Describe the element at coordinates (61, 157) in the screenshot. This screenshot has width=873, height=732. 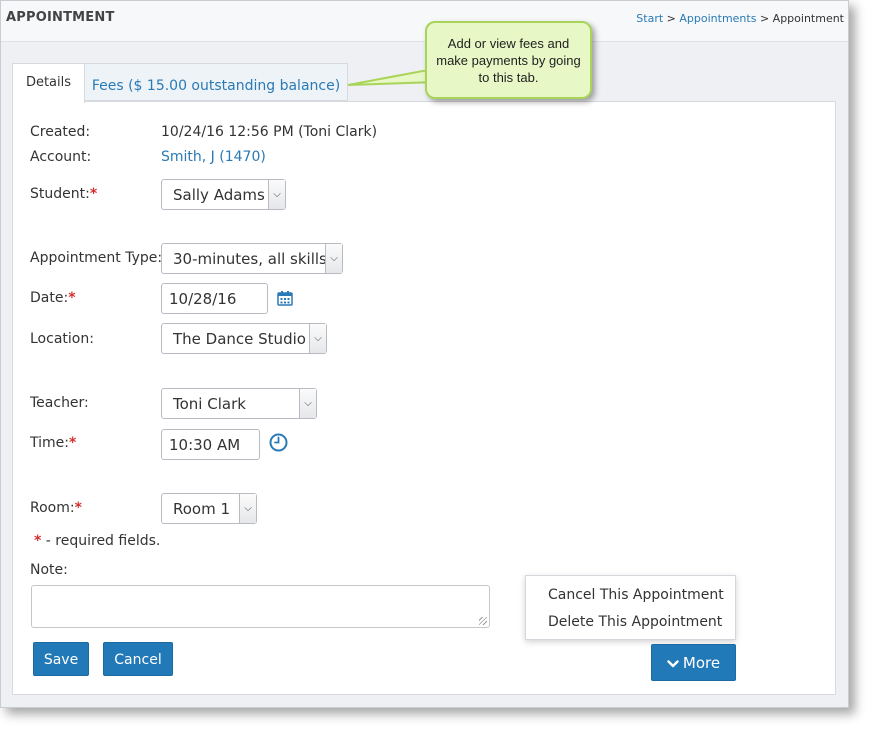
I see `account-label: Account:` at that location.